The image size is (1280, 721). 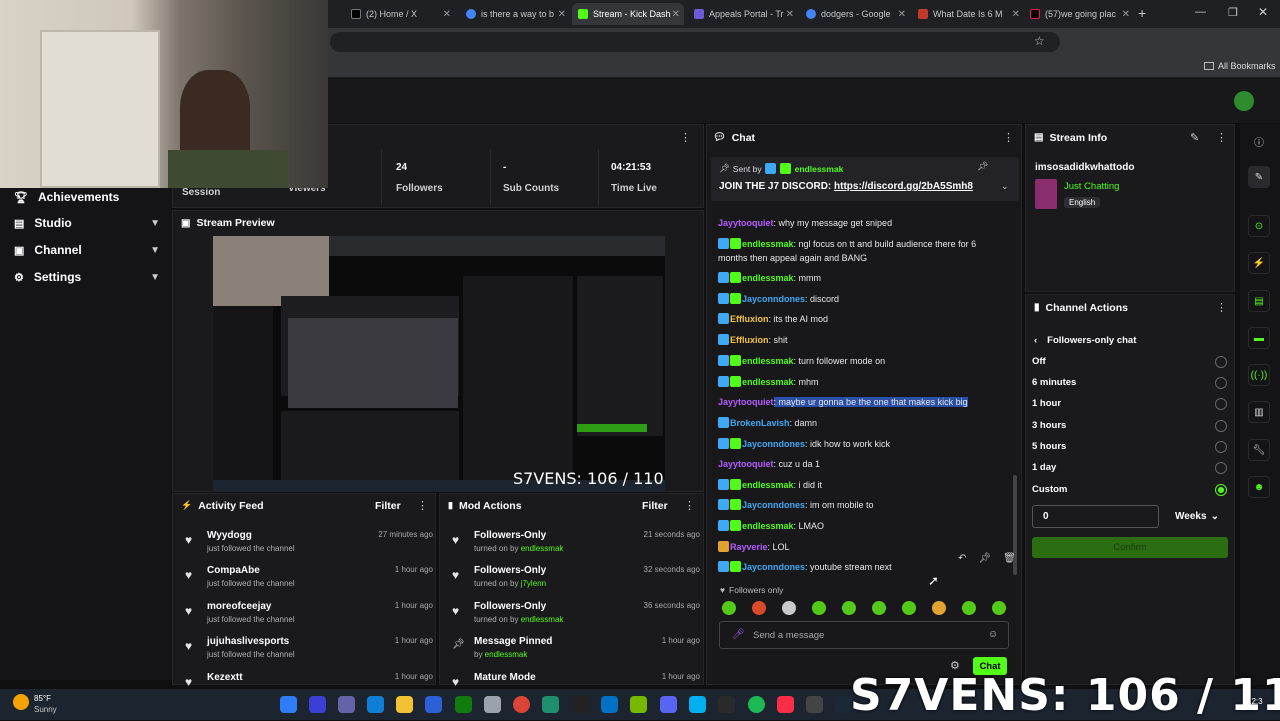 What do you see at coordinates (1259, 487) in the screenshot?
I see `face-icon: ☻` at bounding box center [1259, 487].